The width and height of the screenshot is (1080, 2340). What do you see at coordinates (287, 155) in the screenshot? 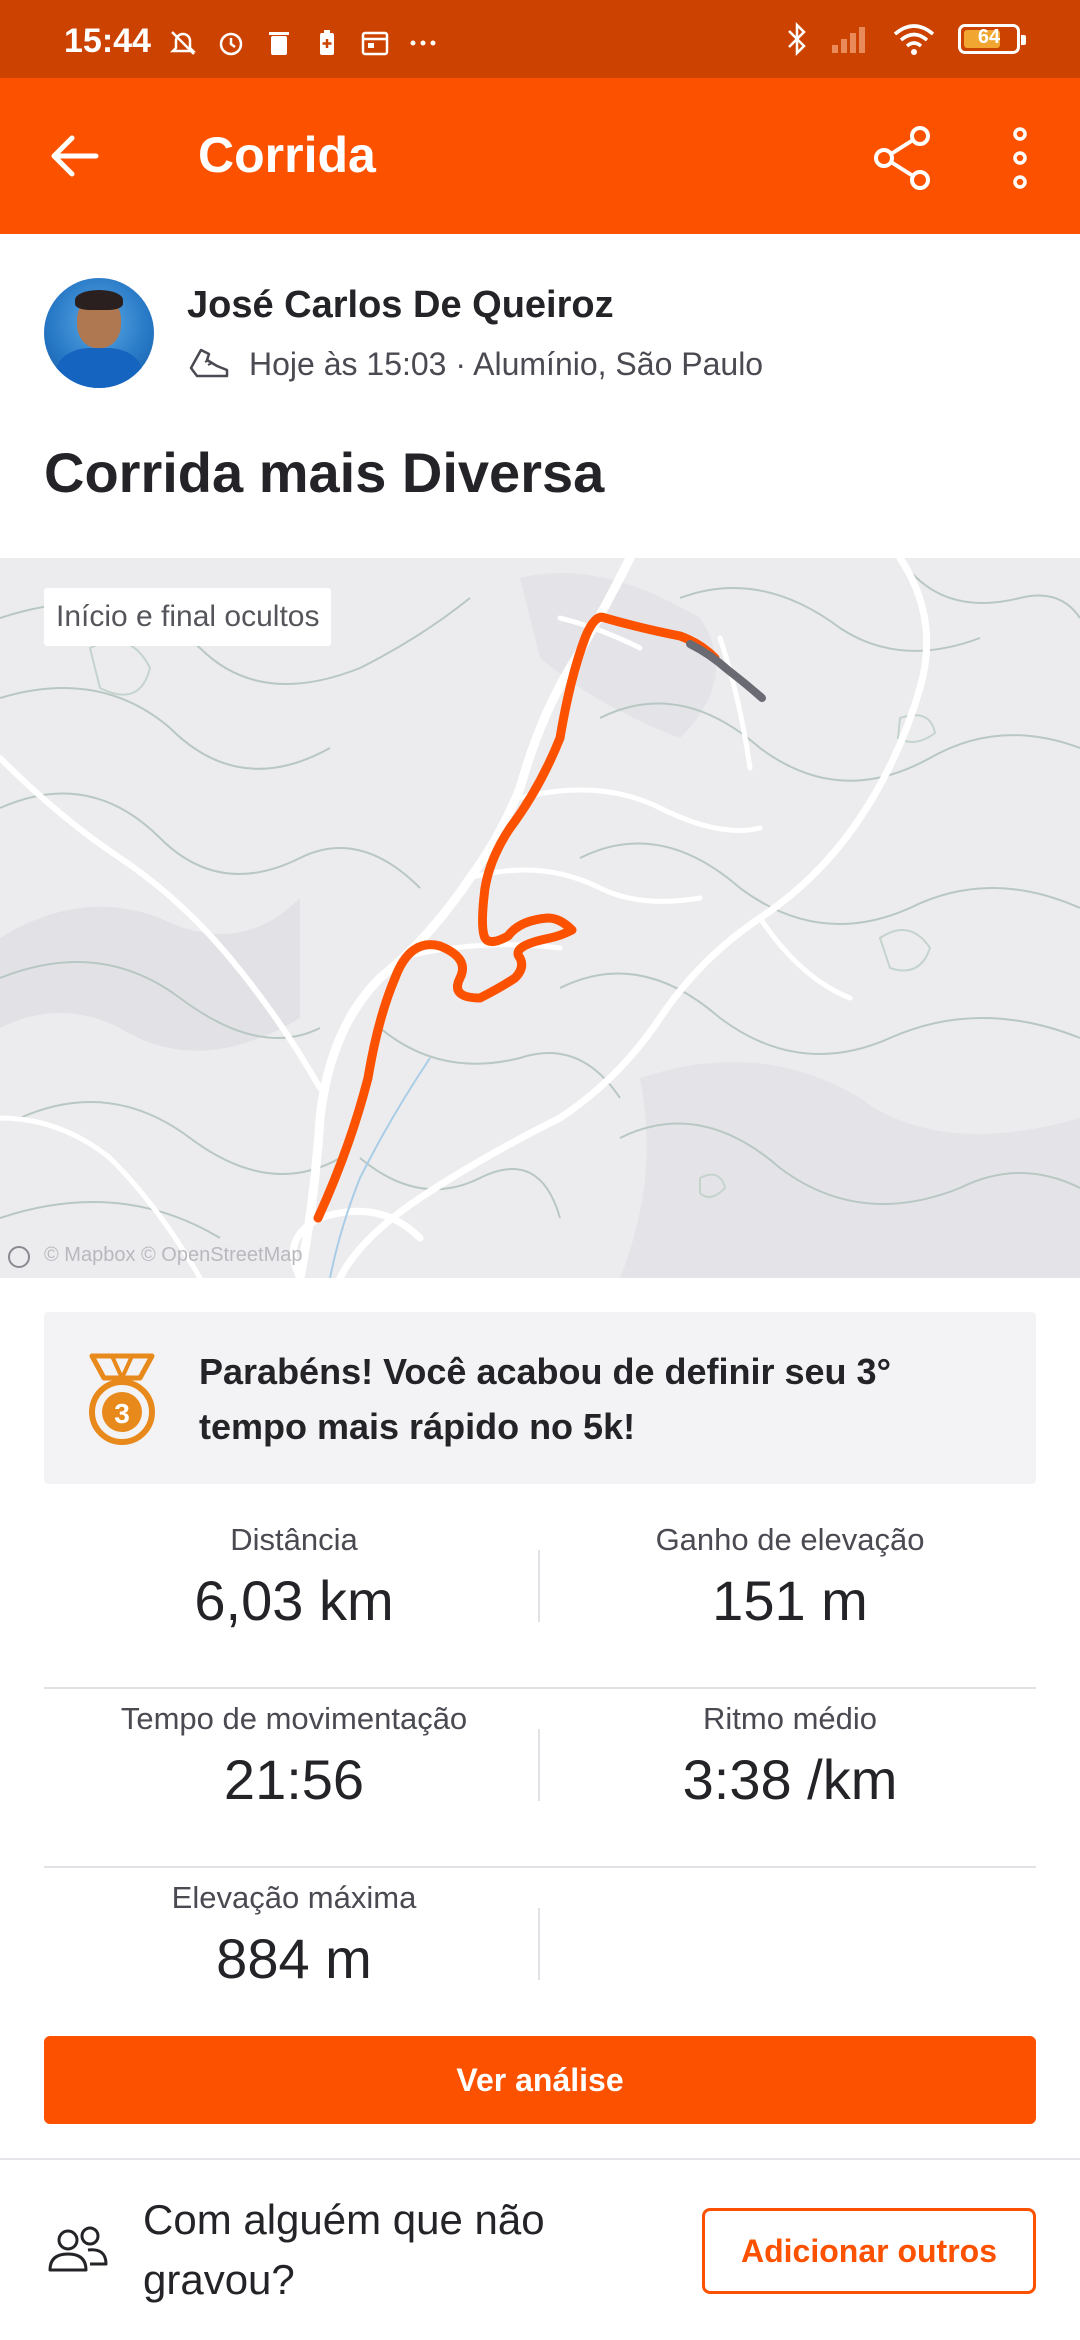
I see `page-title: Corrida` at bounding box center [287, 155].